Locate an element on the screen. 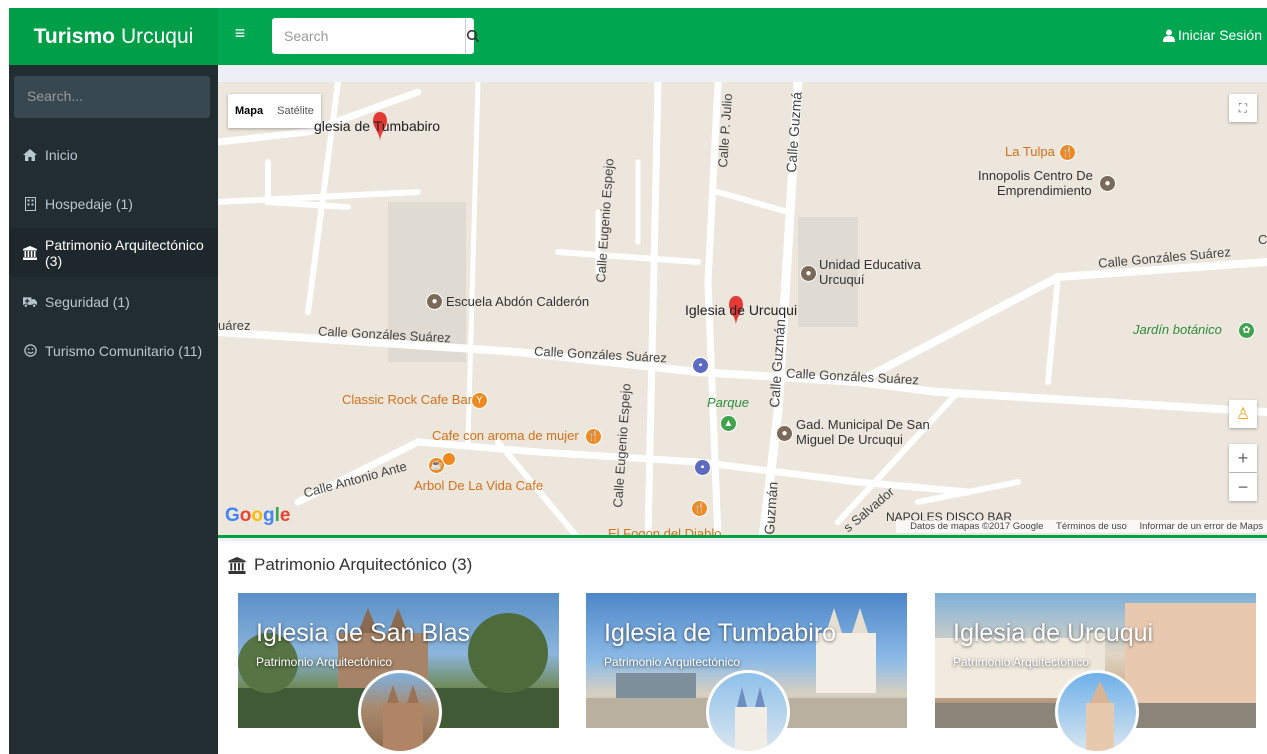 The width and height of the screenshot is (1267, 754). poi-label: Parque is located at coordinates (728, 402).